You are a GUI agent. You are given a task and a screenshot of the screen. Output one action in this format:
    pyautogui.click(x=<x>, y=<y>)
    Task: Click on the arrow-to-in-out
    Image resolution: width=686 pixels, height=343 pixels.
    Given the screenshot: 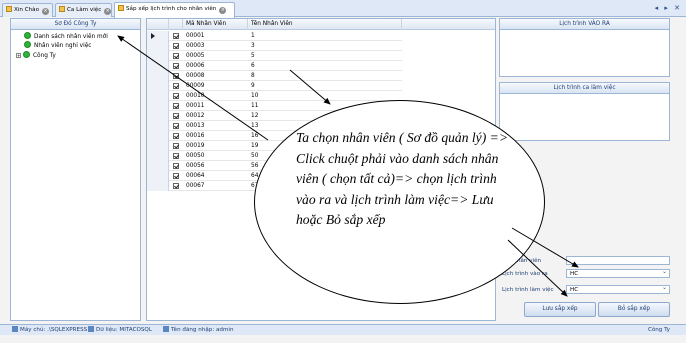 What is the action you would take?
    pyautogui.click(x=545, y=247)
    